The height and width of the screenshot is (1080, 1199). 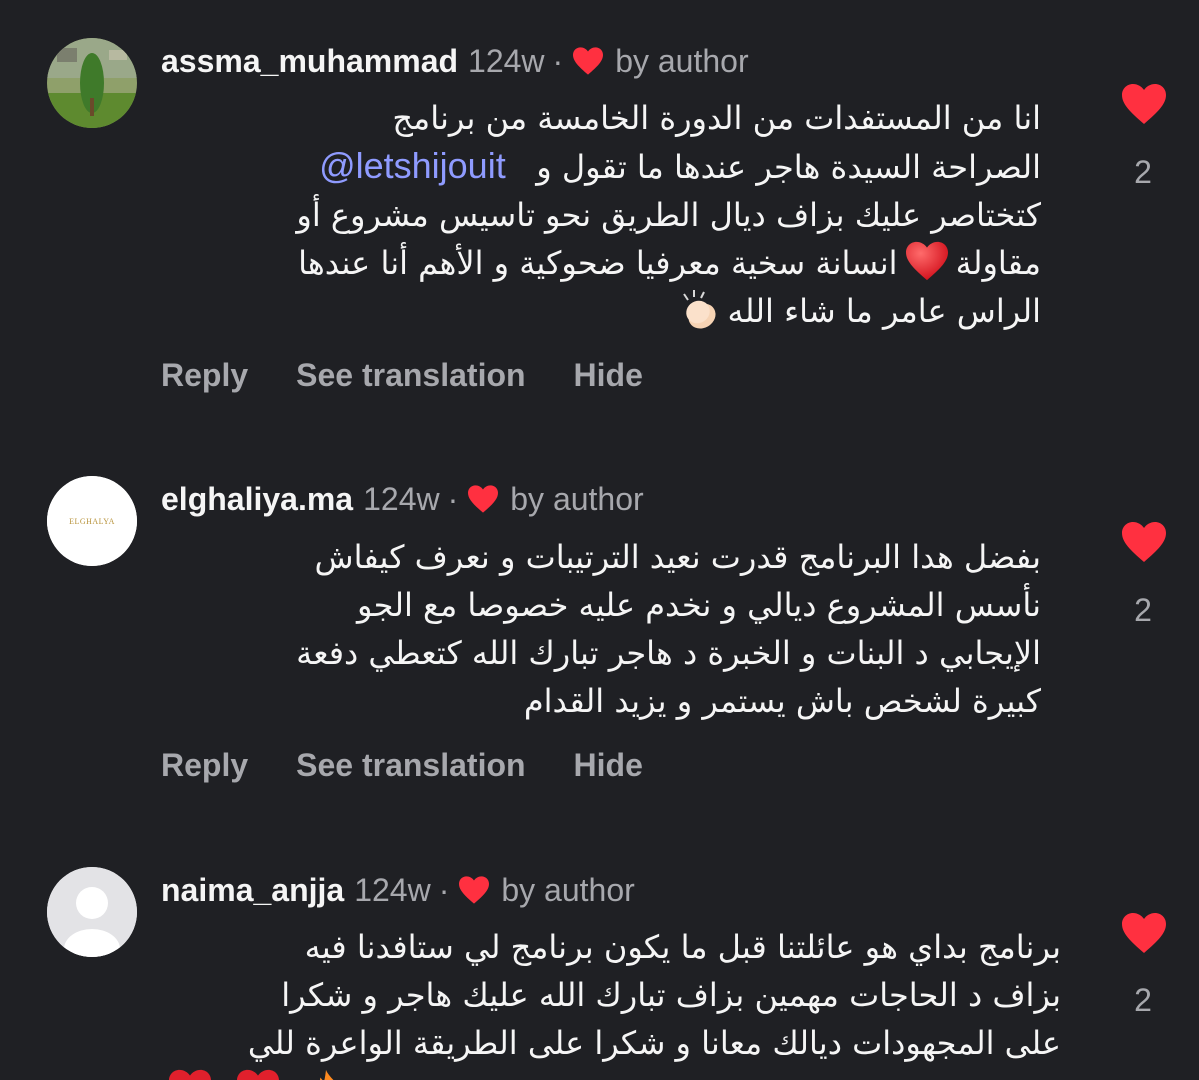 What do you see at coordinates (252, 890) in the screenshot?
I see `username: naima_anjja` at bounding box center [252, 890].